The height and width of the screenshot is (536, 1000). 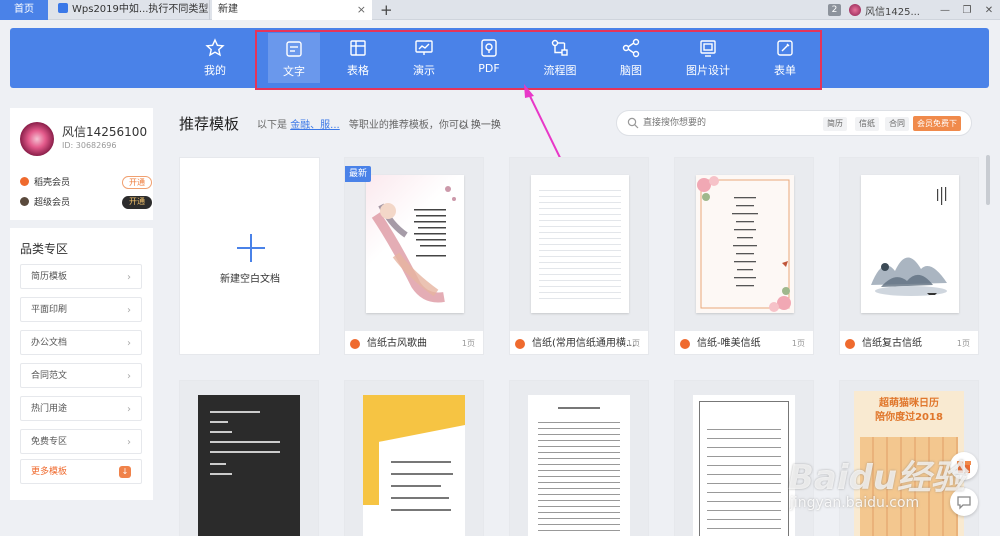 What do you see at coordinates (489, 68) in the screenshot?
I see `nav-pdf-label: PDF` at bounding box center [489, 68].